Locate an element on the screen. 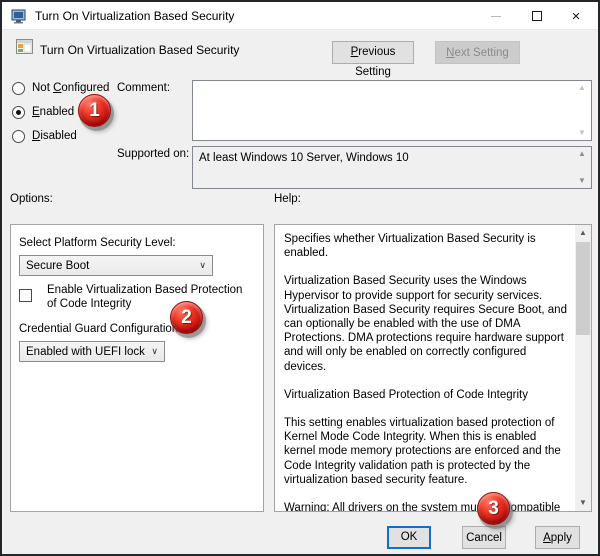 This screenshot has height=556, width=600. credential-guard-label: Credential Guard Configuration: is located at coordinates (100, 329).